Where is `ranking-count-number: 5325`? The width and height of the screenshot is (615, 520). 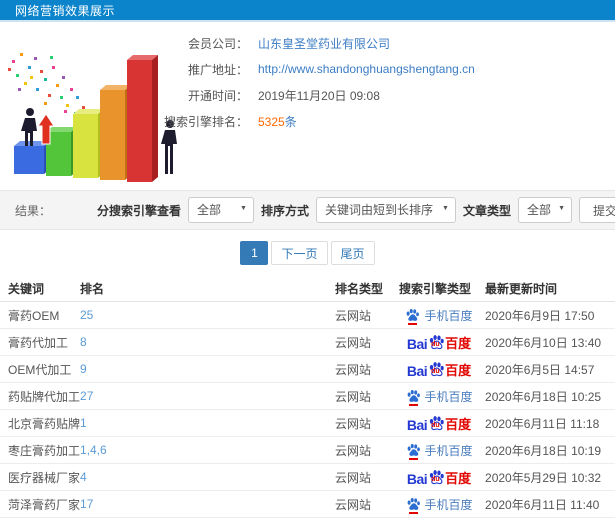 ranking-count-number: 5325 is located at coordinates (271, 121).